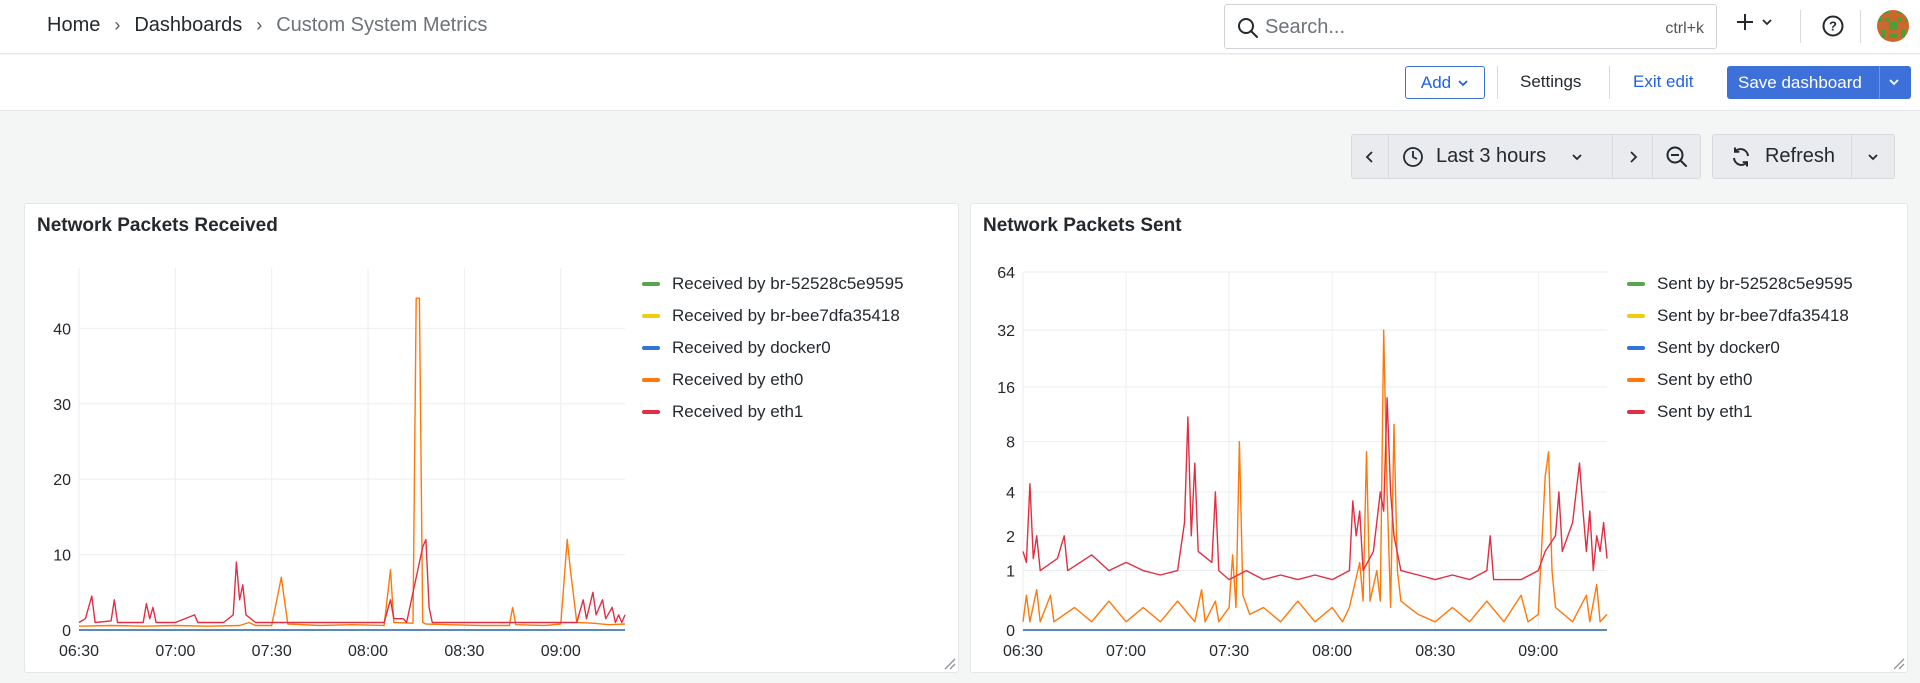  I want to click on legend-label: Sent by br-52528c5e9595, so click(1755, 283).